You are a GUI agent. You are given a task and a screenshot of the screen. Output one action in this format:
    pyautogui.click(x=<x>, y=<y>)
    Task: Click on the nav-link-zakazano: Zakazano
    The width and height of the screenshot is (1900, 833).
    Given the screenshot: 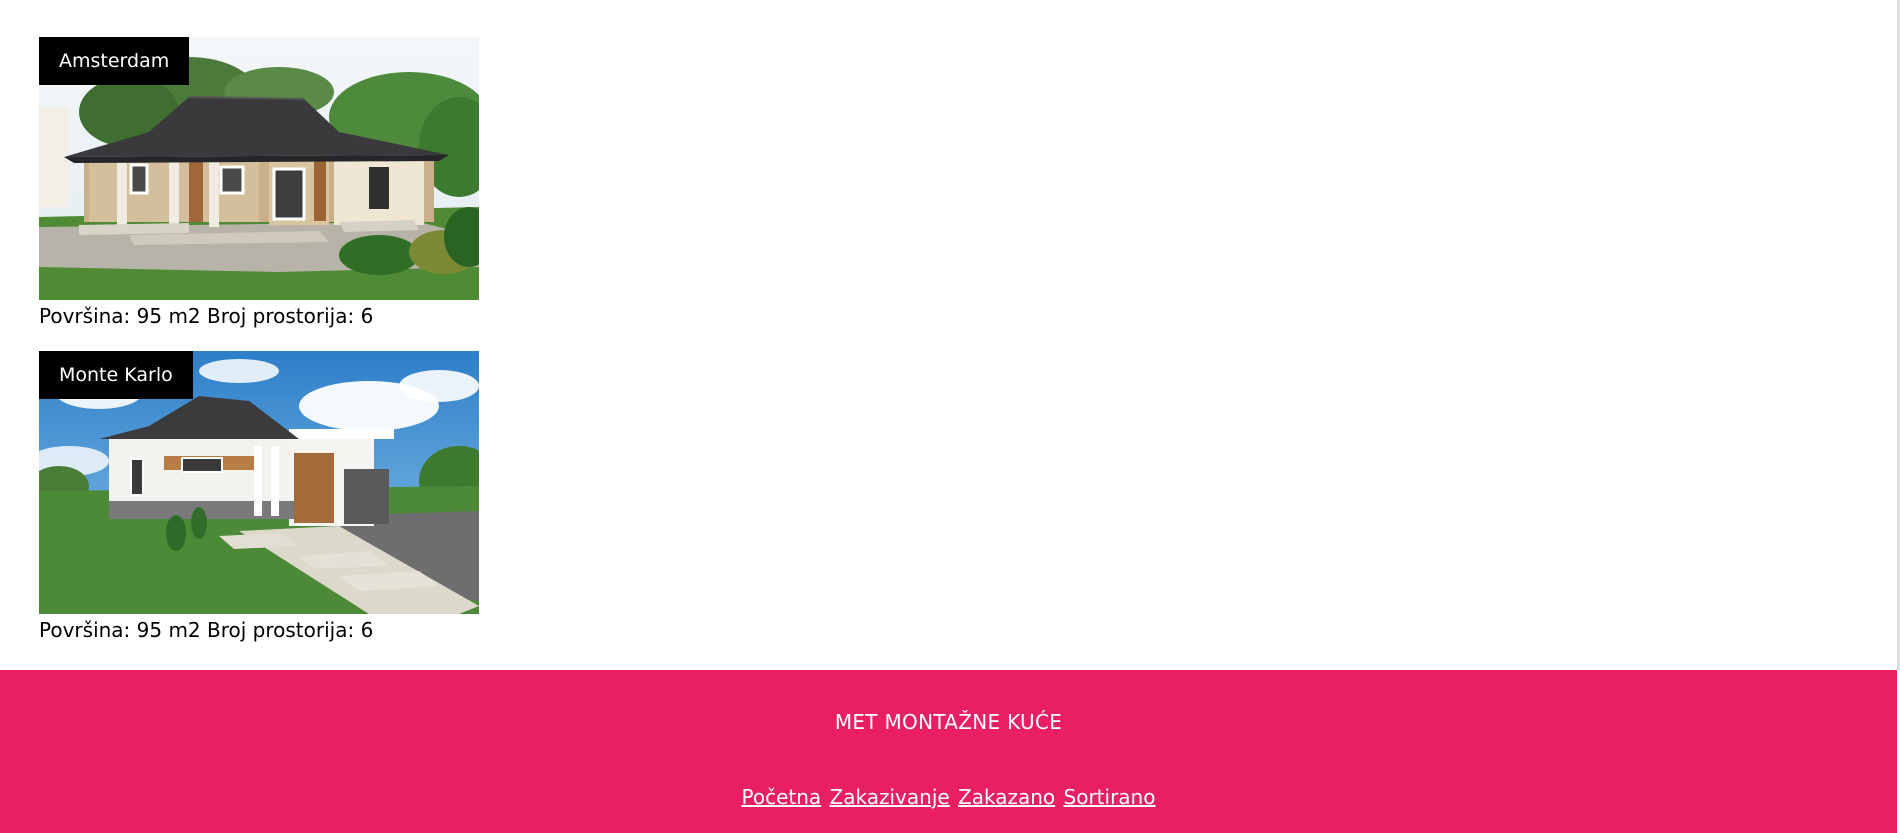 What is the action you would take?
    pyautogui.click(x=1006, y=797)
    